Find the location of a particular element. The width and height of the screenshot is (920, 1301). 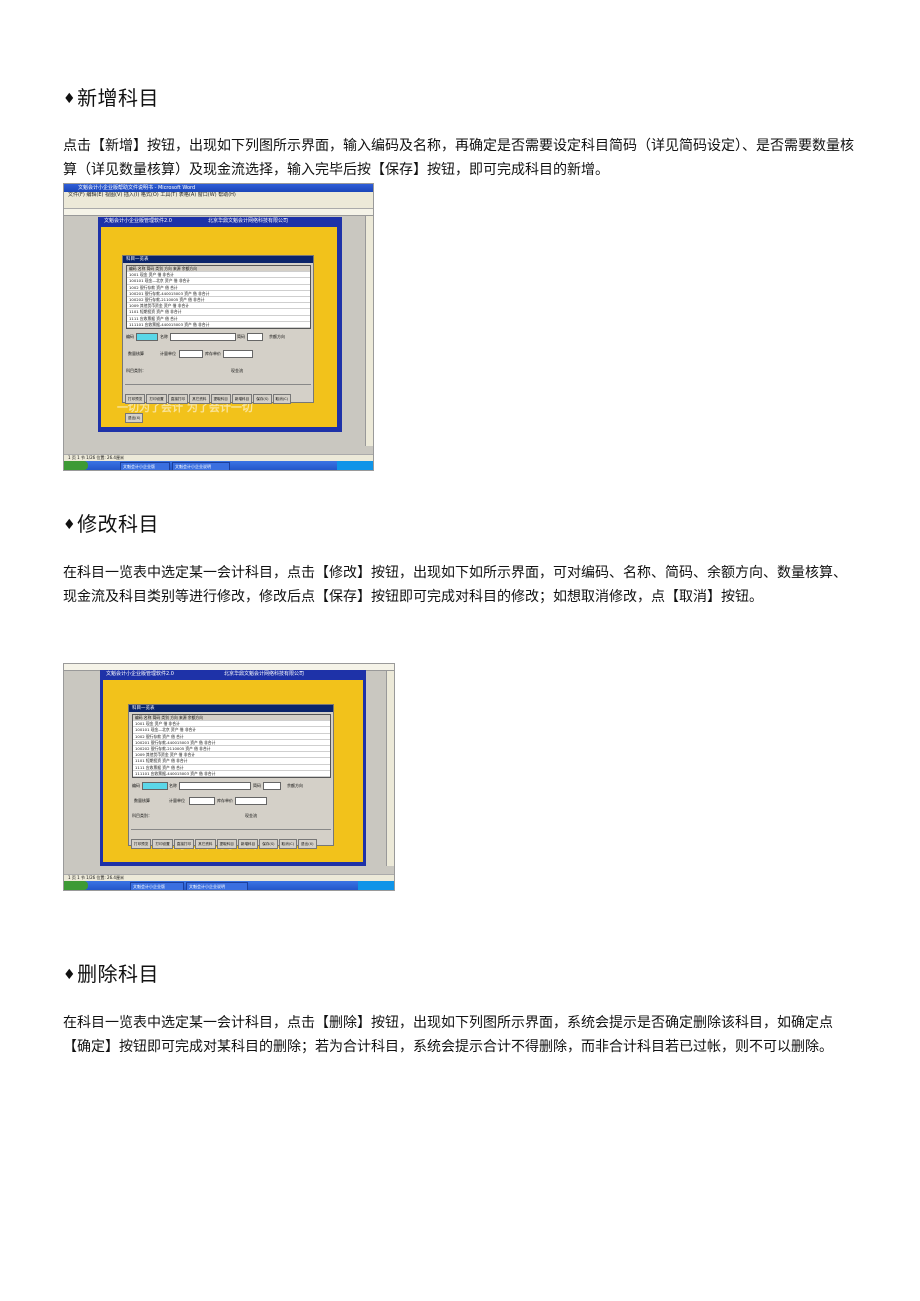

dialog-button-row: 打印预览打印设置直接打印其它资料提取科目新增科目保存(S)取消(C)退出(X) is located at coordinates (231, 839).